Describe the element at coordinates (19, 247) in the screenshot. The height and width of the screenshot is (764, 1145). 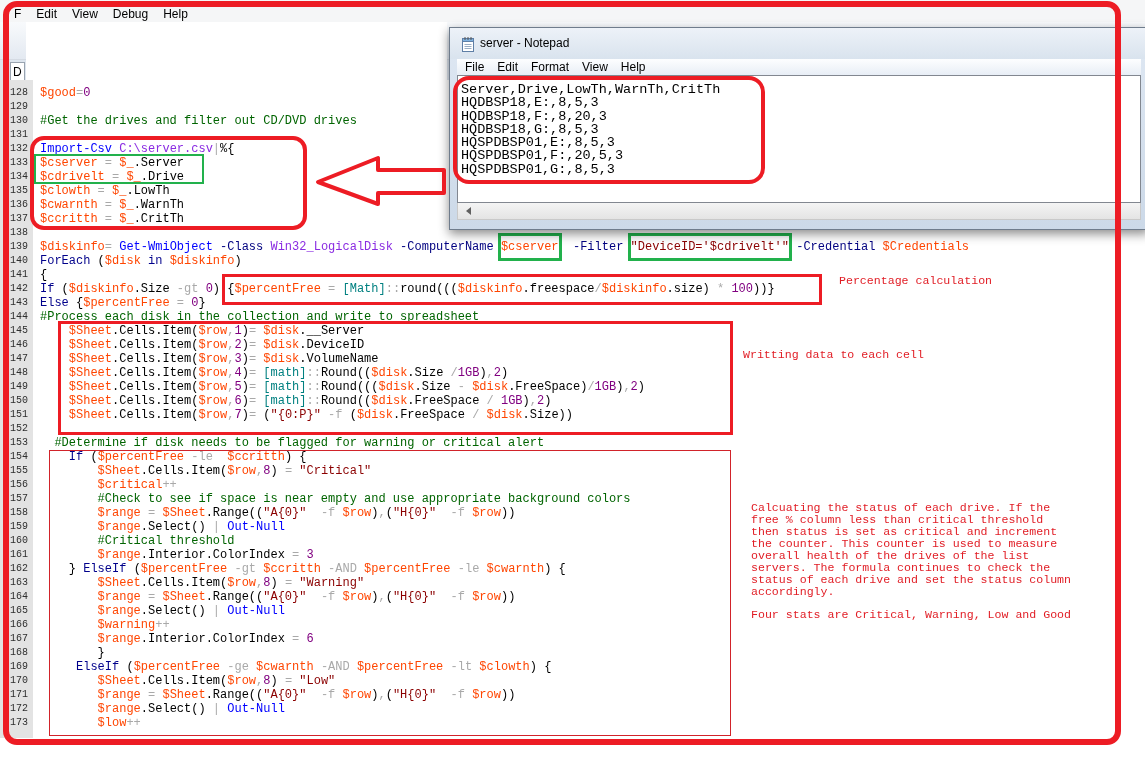
I see `line-number: 139` at that location.